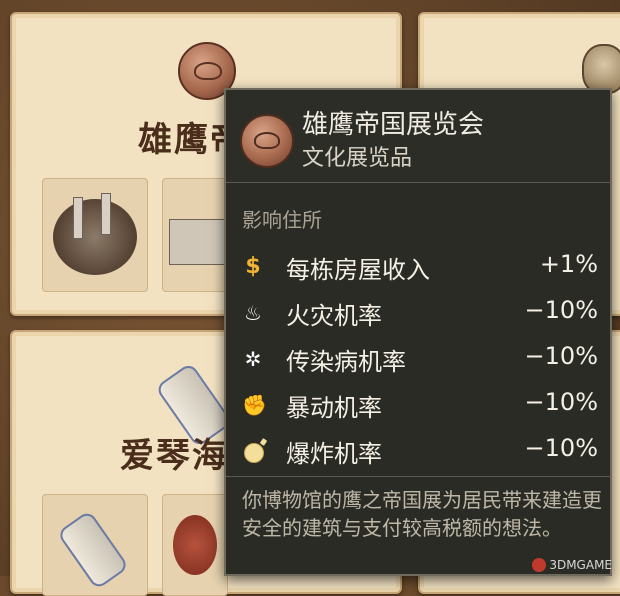  I want to click on scroll-icon, so click(93, 550).